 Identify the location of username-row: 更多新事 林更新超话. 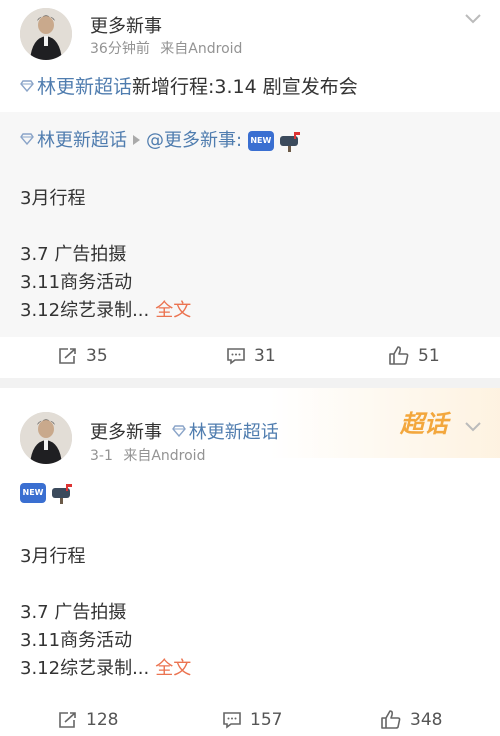
(184, 431).